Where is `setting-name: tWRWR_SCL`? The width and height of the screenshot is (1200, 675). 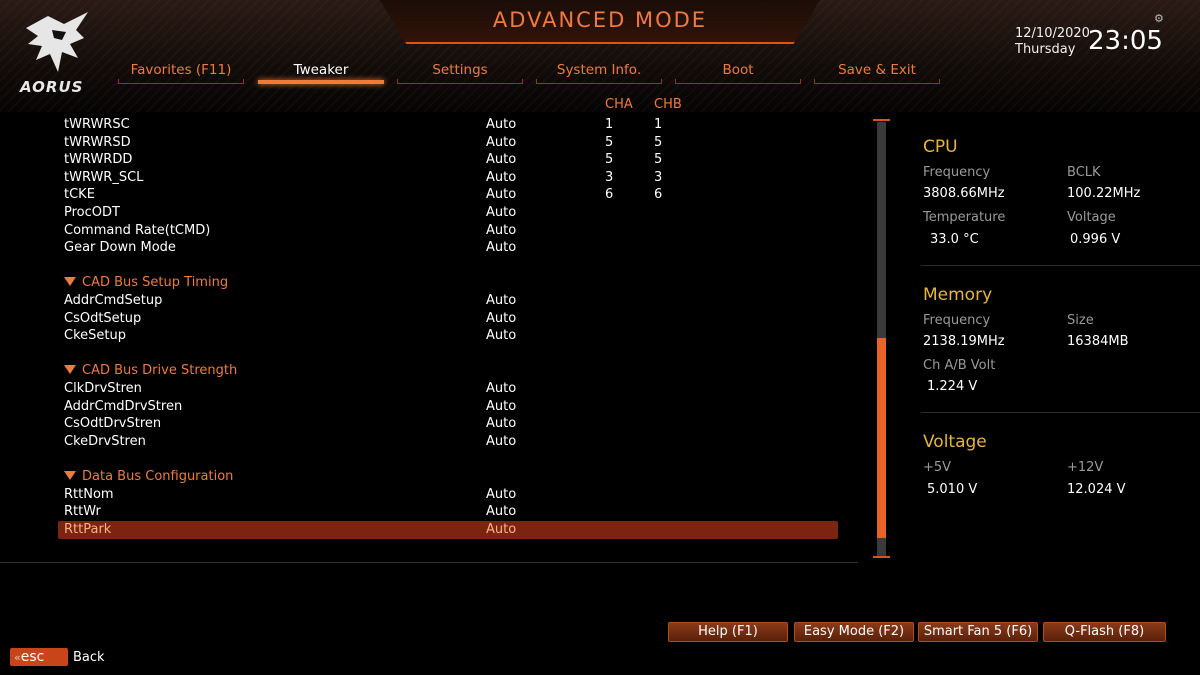
setting-name: tWRWR_SCL is located at coordinates (104, 177).